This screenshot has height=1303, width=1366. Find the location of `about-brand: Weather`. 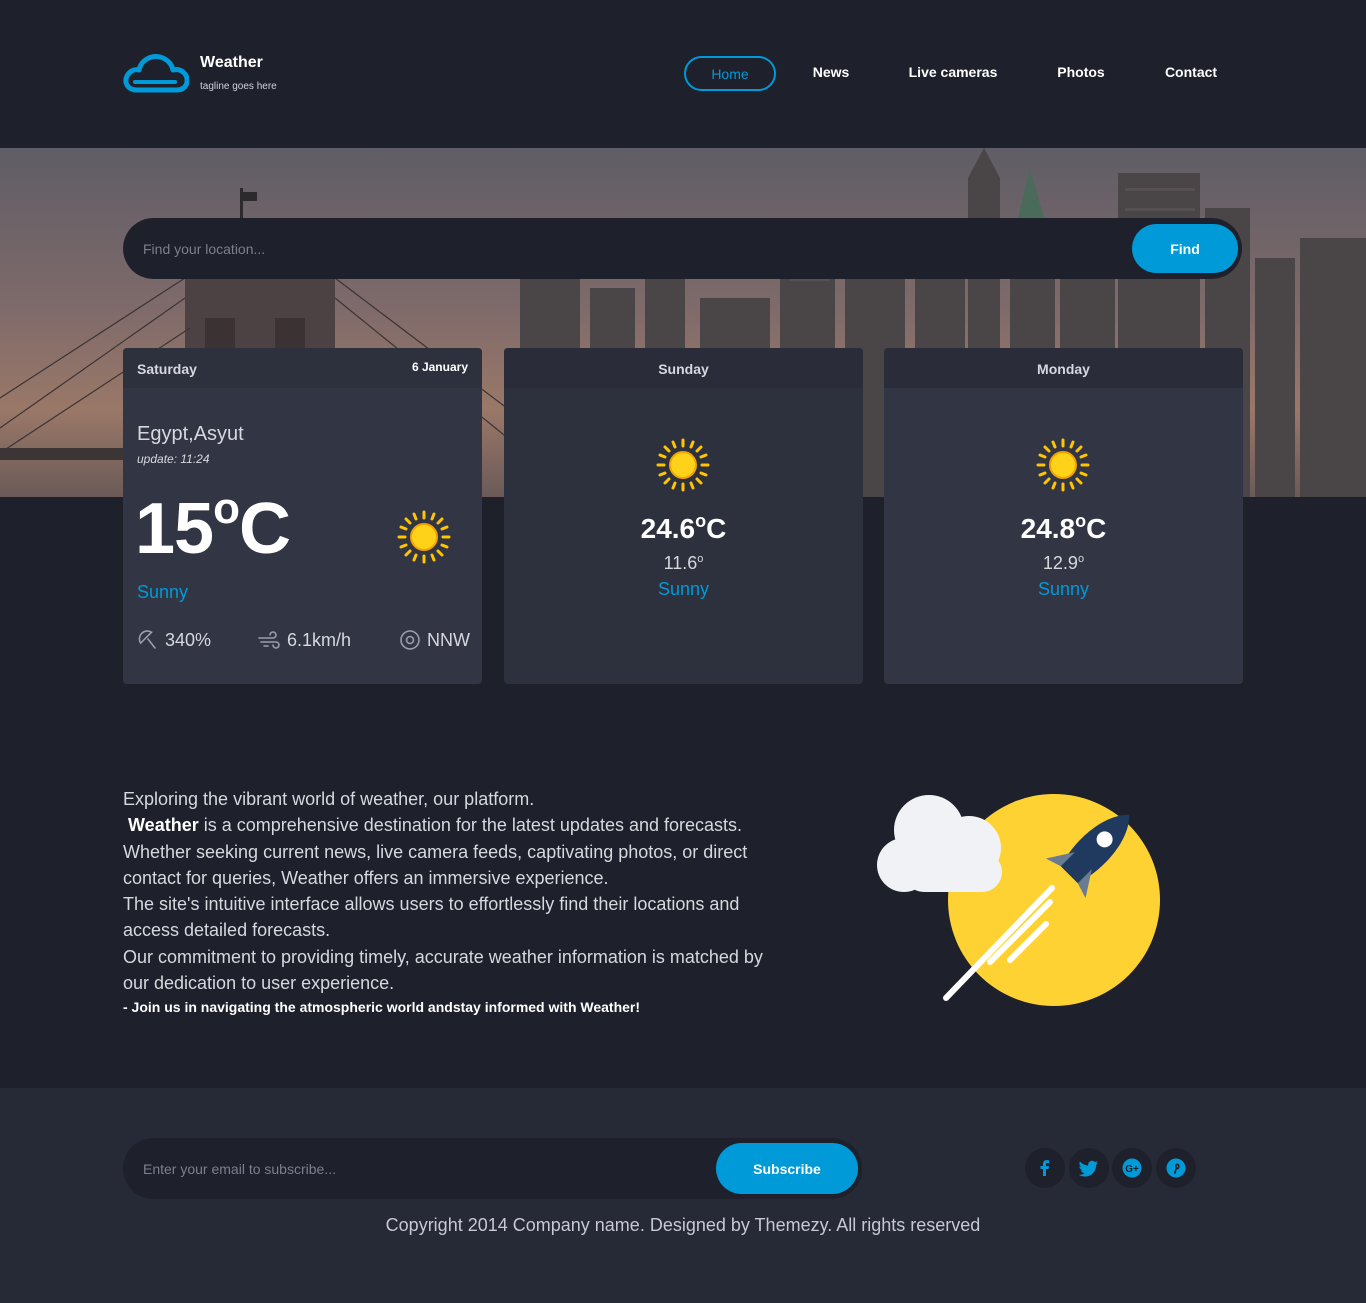

about-brand: Weather is located at coordinates (163, 825).